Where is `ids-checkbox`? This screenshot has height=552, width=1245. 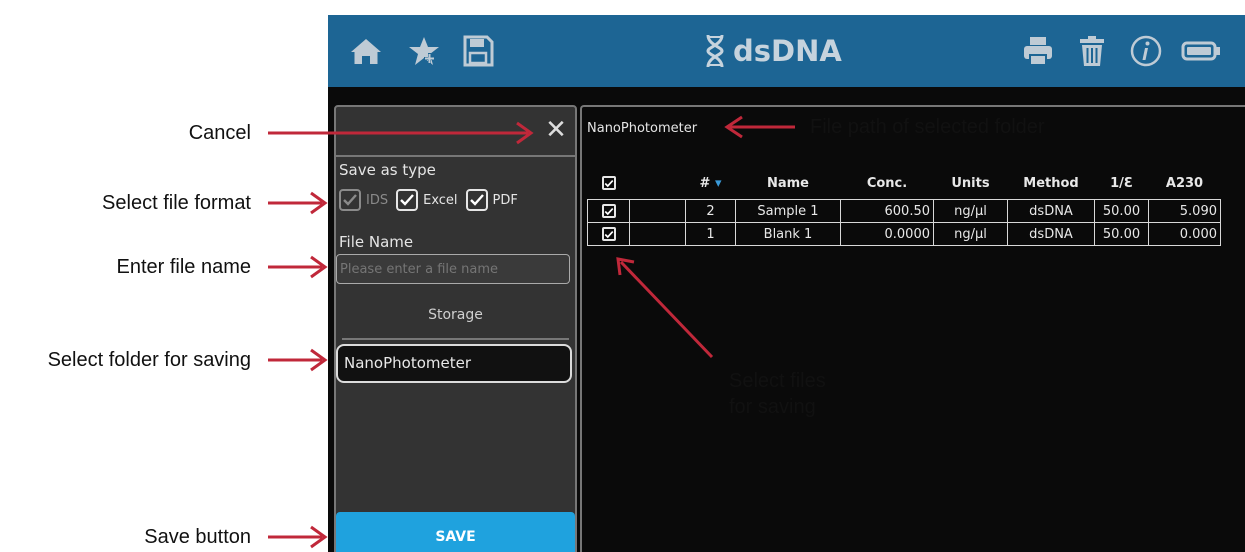 ids-checkbox is located at coordinates (350, 200).